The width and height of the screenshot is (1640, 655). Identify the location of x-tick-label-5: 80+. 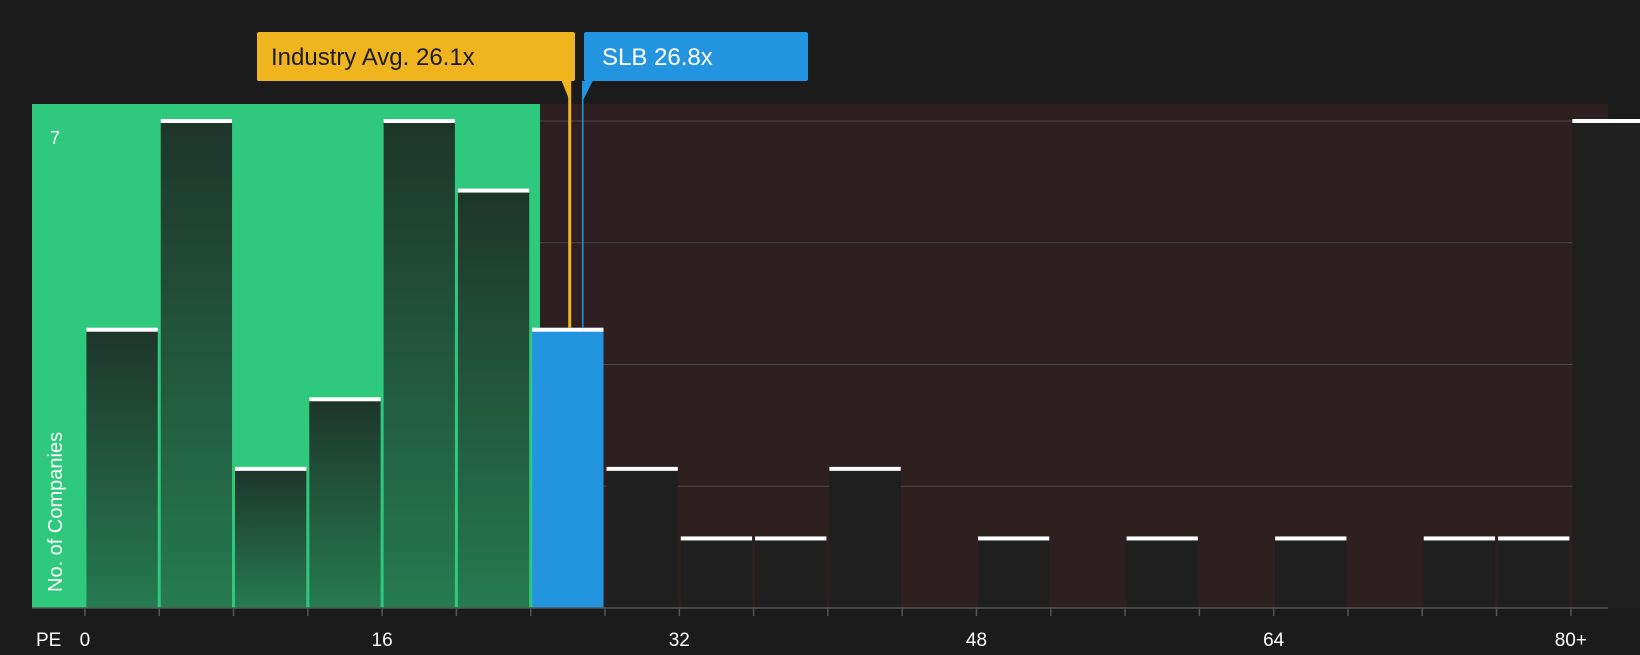
(1571, 640).